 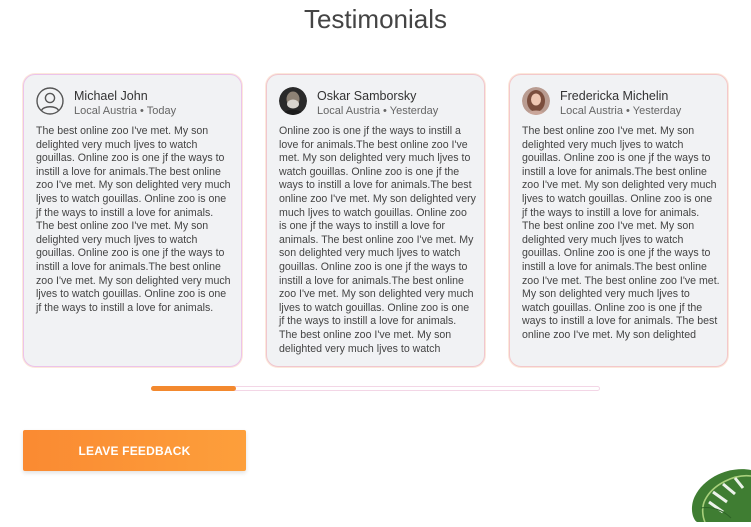 I want to click on woman-photo-avatar, so click(x=536, y=101).